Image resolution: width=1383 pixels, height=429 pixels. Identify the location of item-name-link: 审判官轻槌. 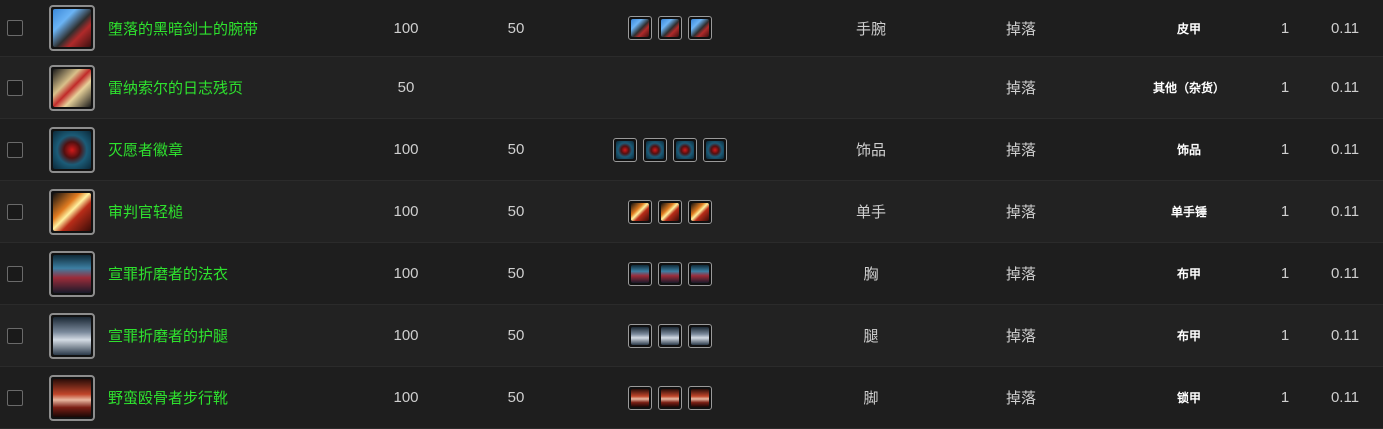
(145, 211).